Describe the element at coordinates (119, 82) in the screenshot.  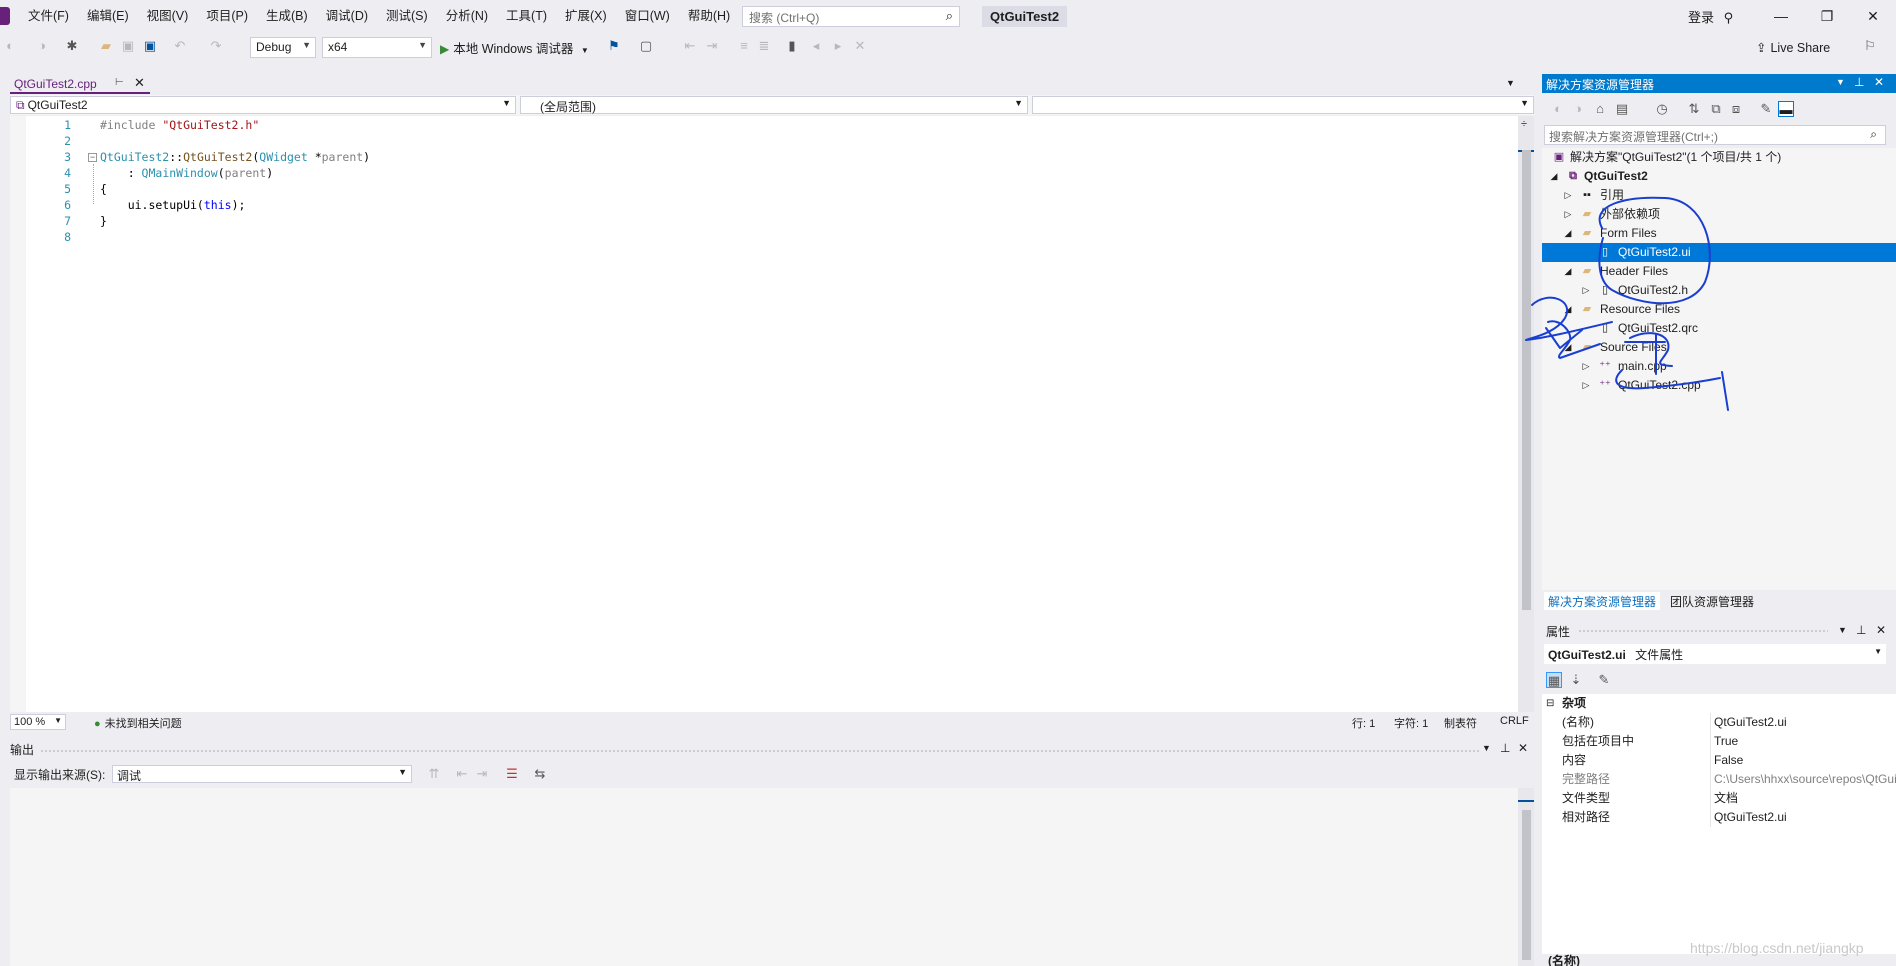
I see `pin-icon: ⊢` at that location.